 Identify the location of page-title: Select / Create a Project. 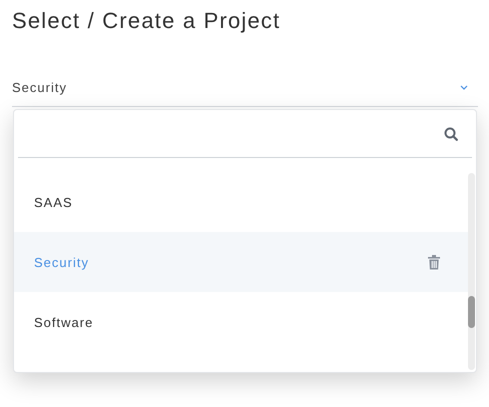
(147, 21).